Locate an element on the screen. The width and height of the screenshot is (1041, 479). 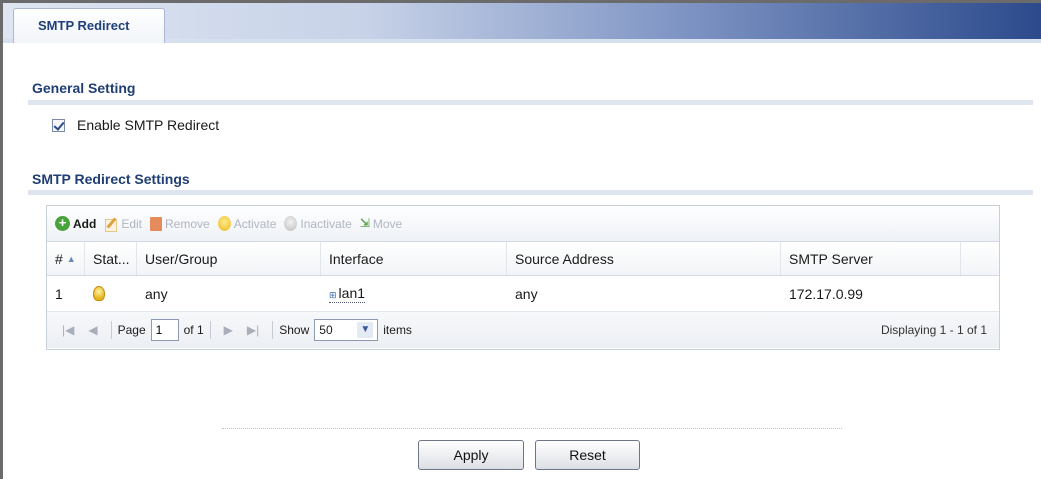
table-row: 1 any ⊞ lan1 any 172.17.0.99 is located at coordinates (523, 294).